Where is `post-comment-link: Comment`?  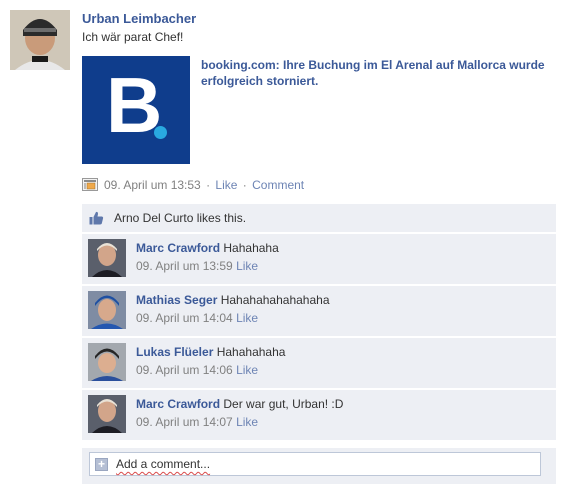
post-comment-link: Comment is located at coordinates (278, 185).